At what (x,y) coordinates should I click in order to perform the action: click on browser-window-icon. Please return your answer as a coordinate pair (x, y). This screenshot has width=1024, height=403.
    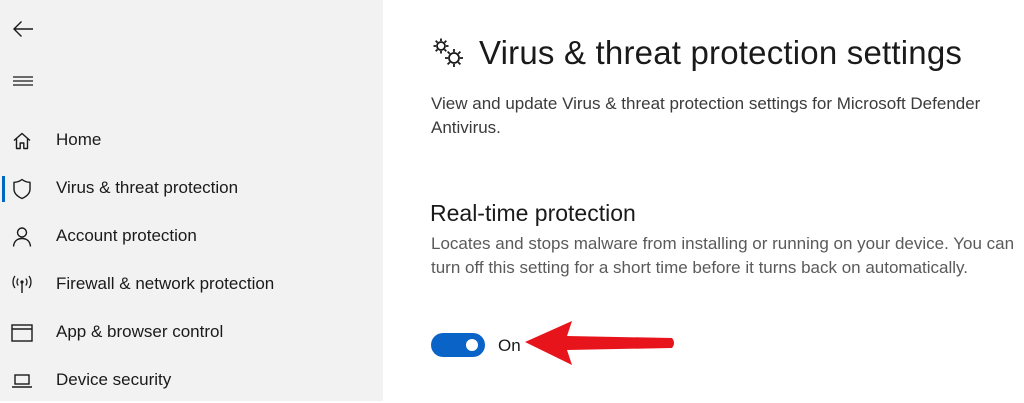
    Looking at the image, I should click on (22, 333).